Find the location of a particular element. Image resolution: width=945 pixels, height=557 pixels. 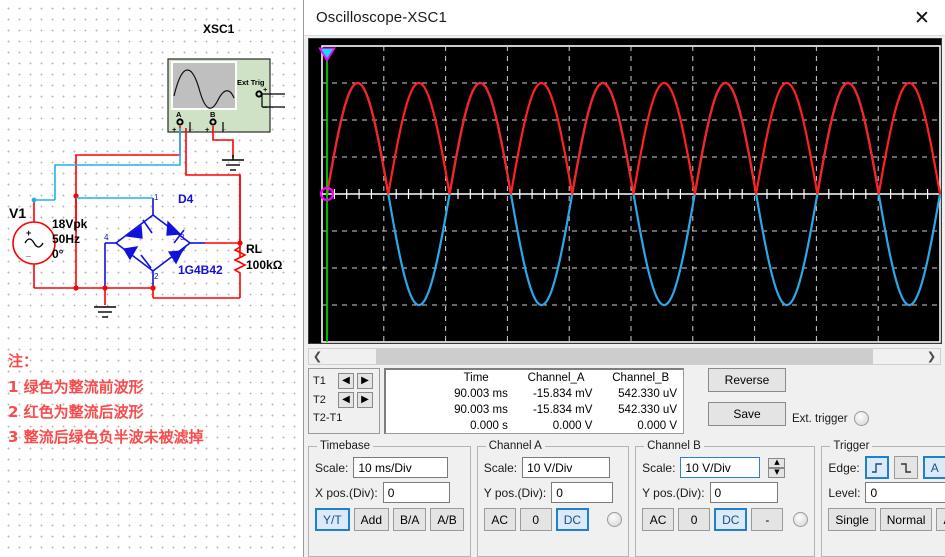

trigger-mode-normal: Normal is located at coordinates (906, 519).